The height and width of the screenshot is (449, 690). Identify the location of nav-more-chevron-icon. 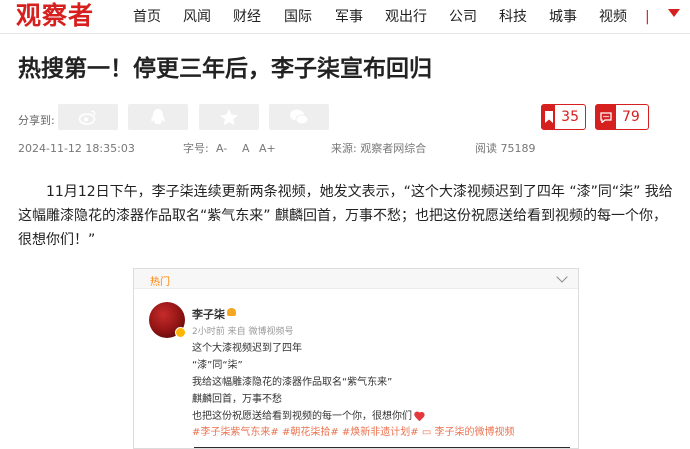
(674, 13).